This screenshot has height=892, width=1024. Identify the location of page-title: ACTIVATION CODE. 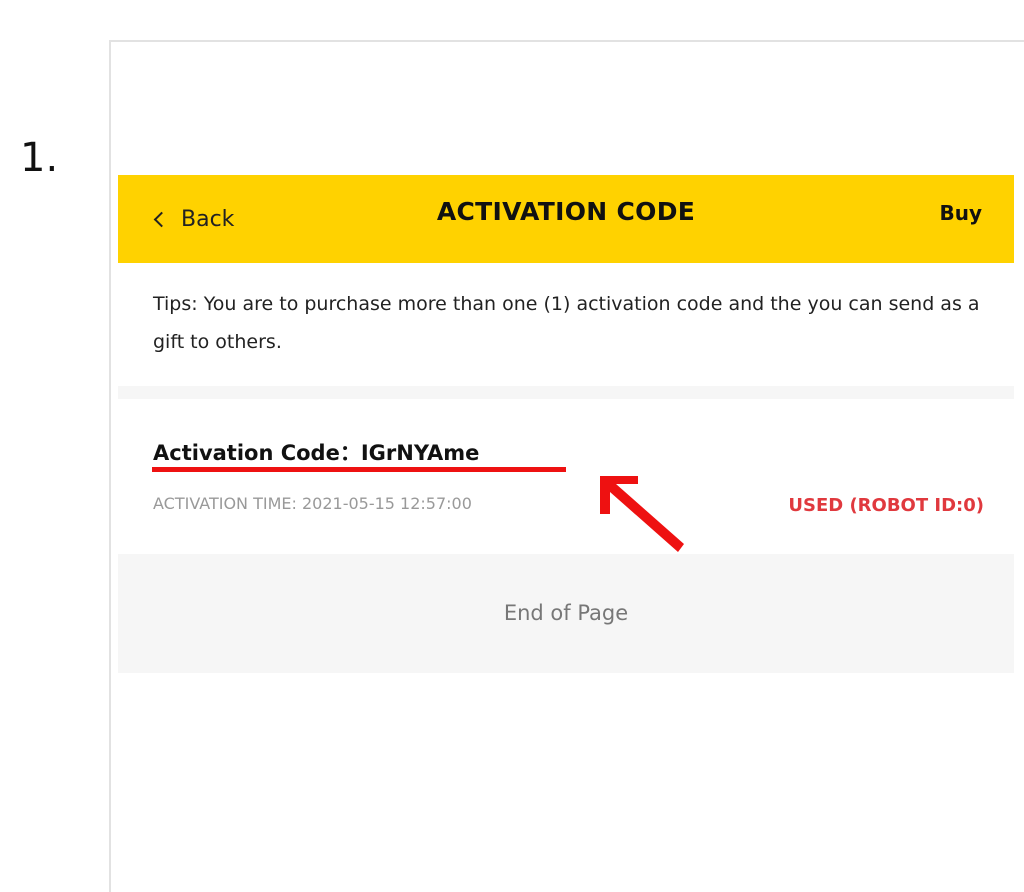
(566, 211).